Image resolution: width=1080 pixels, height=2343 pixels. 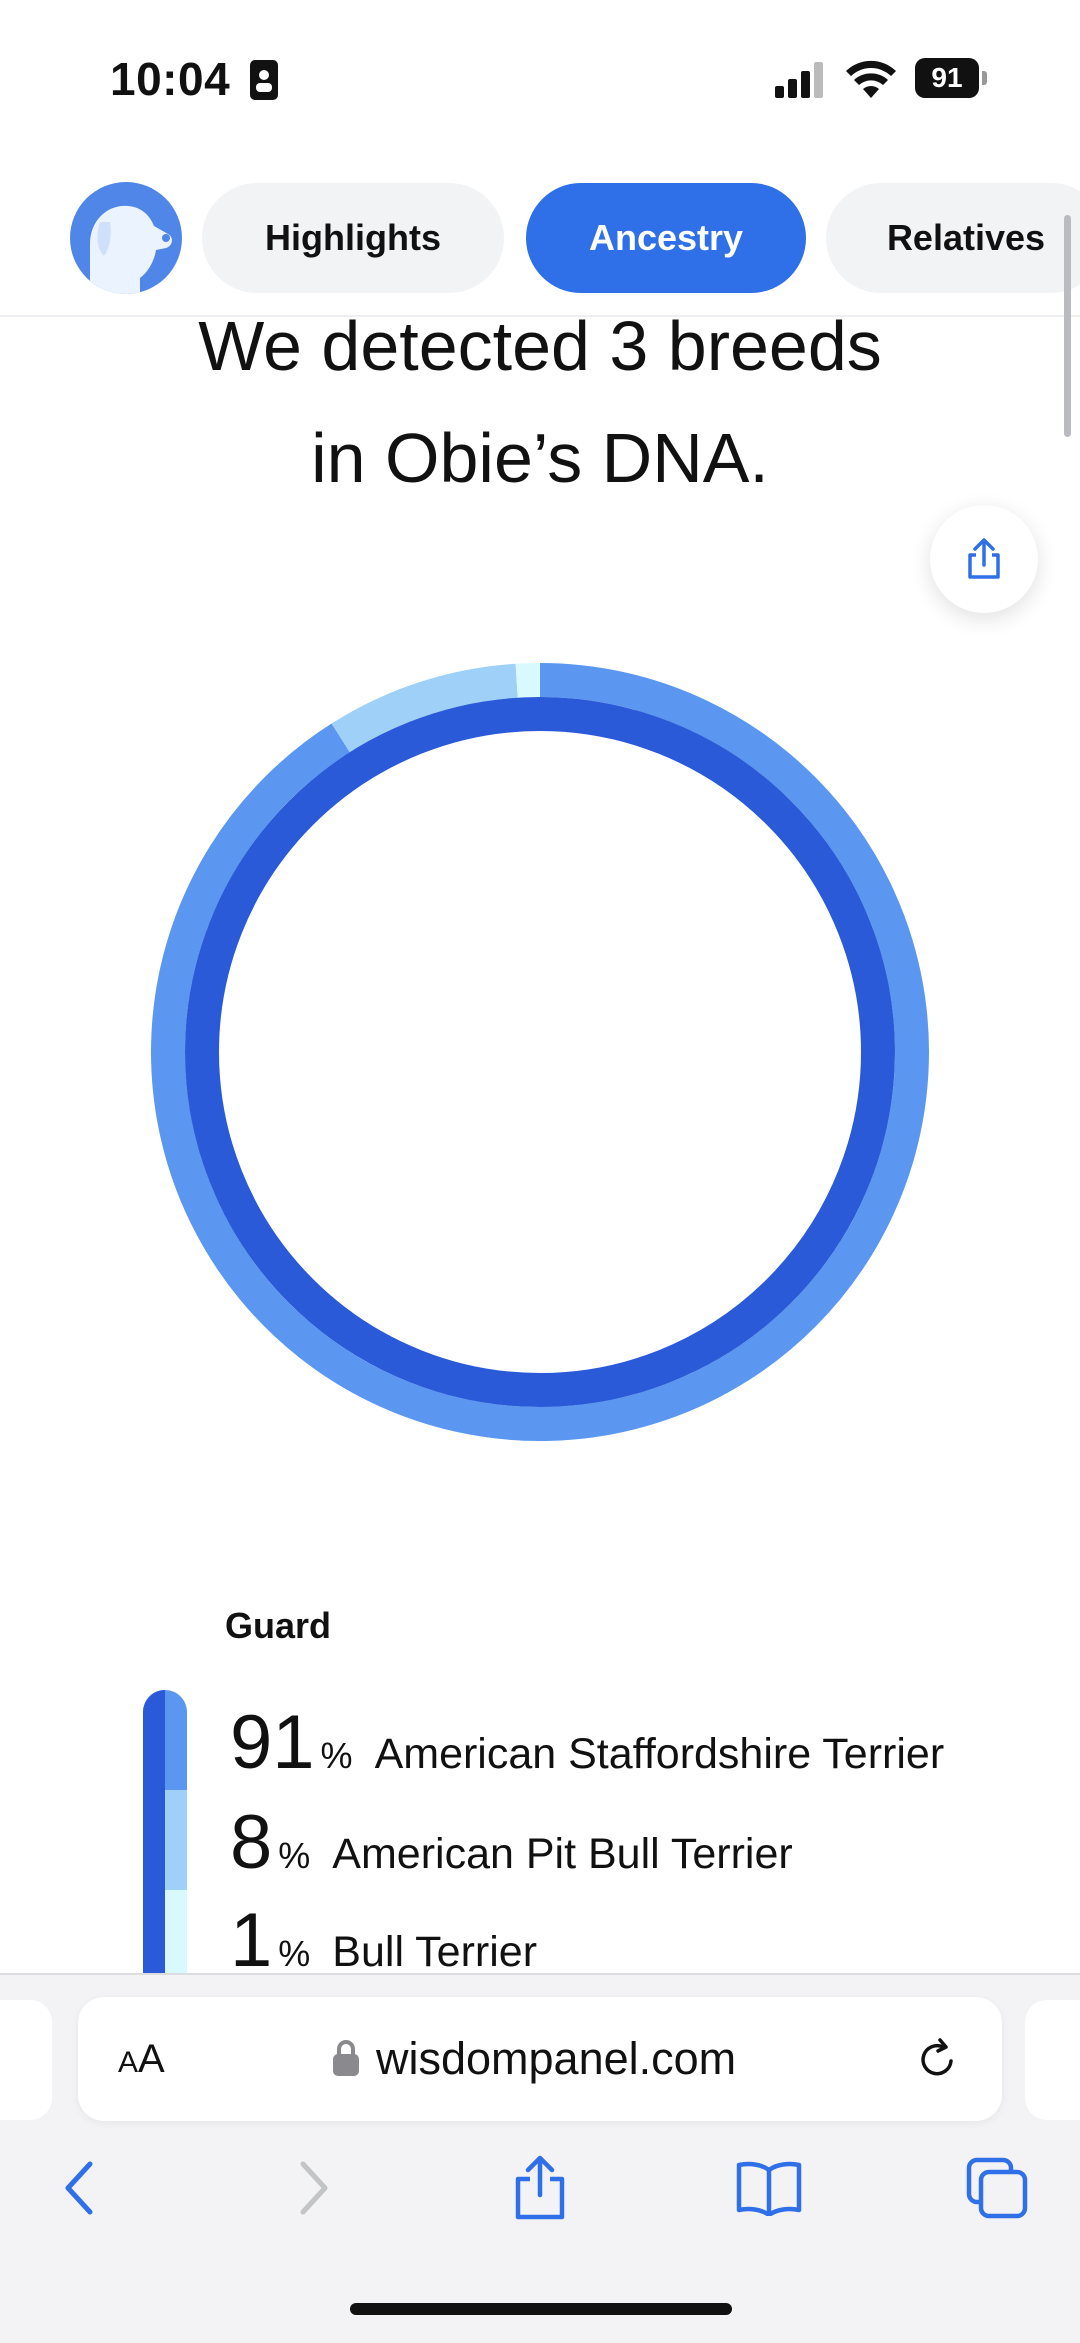 What do you see at coordinates (799, 80) in the screenshot?
I see `cellular-signal-icon` at bounding box center [799, 80].